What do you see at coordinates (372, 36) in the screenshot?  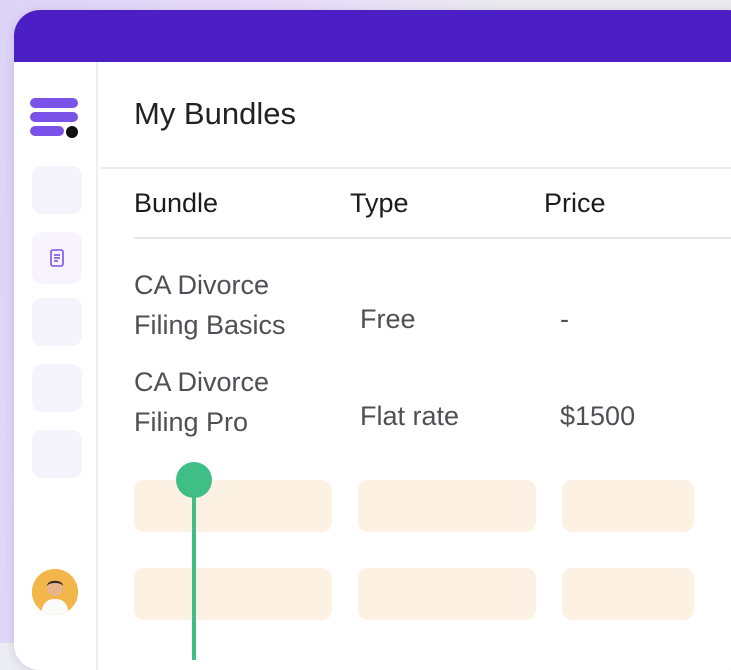 I see `top-bar` at bounding box center [372, 36].